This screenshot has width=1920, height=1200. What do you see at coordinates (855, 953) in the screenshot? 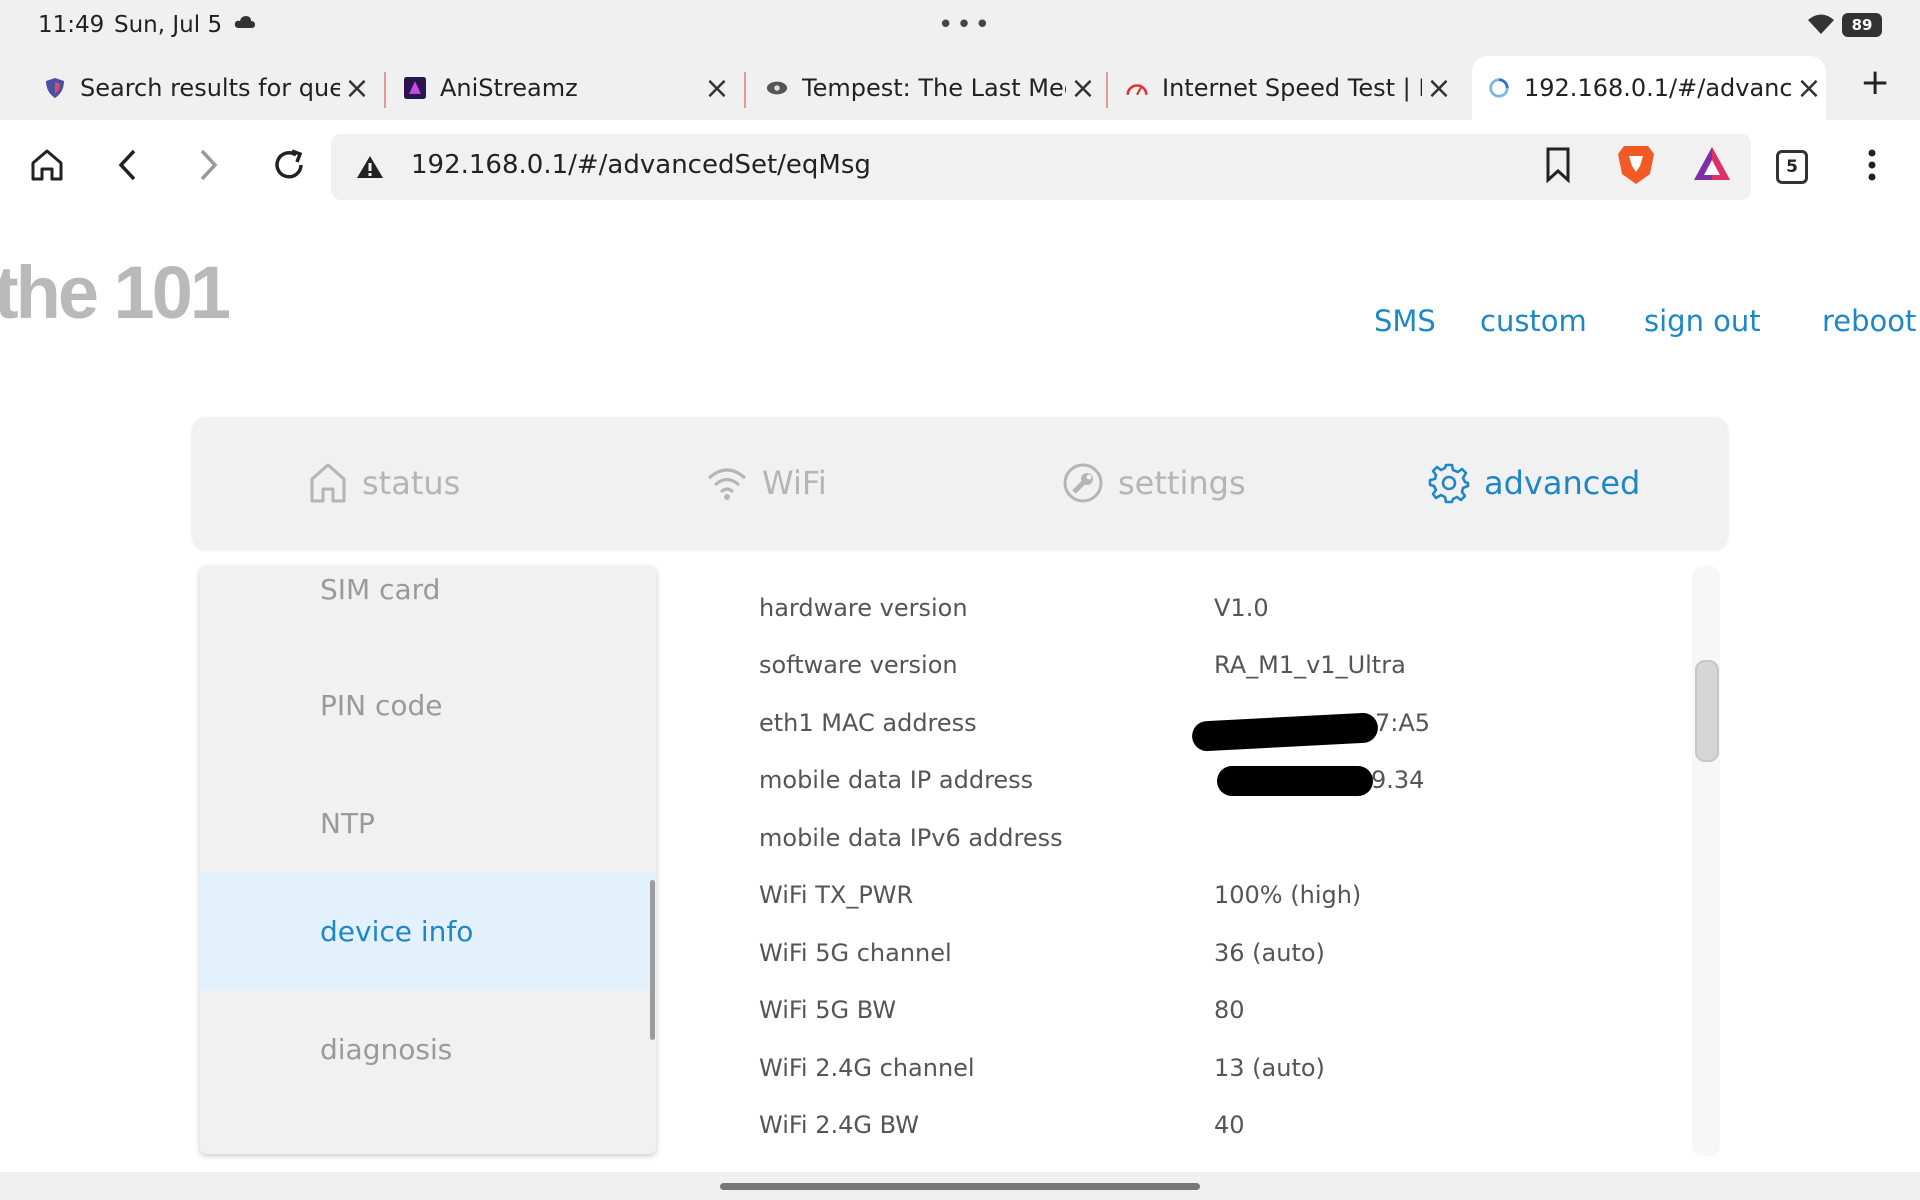
I see `info-key: WiFi 5G channel` at bounding box center [855, 953].